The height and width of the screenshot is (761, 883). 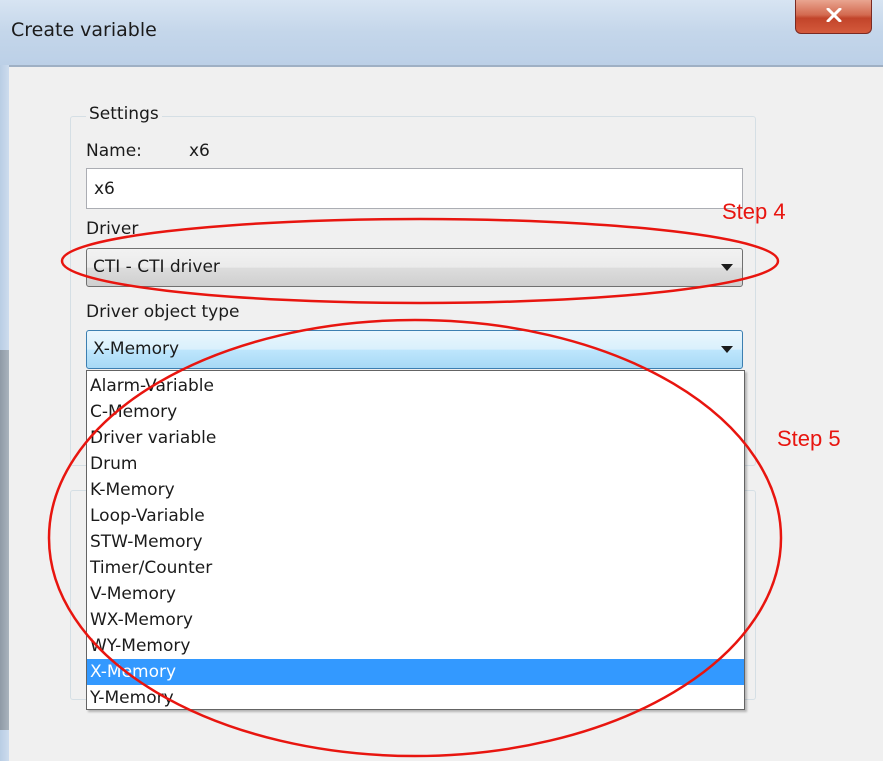 I want to click on dropdown-option: X-Memory, so click(x=415, y=672).